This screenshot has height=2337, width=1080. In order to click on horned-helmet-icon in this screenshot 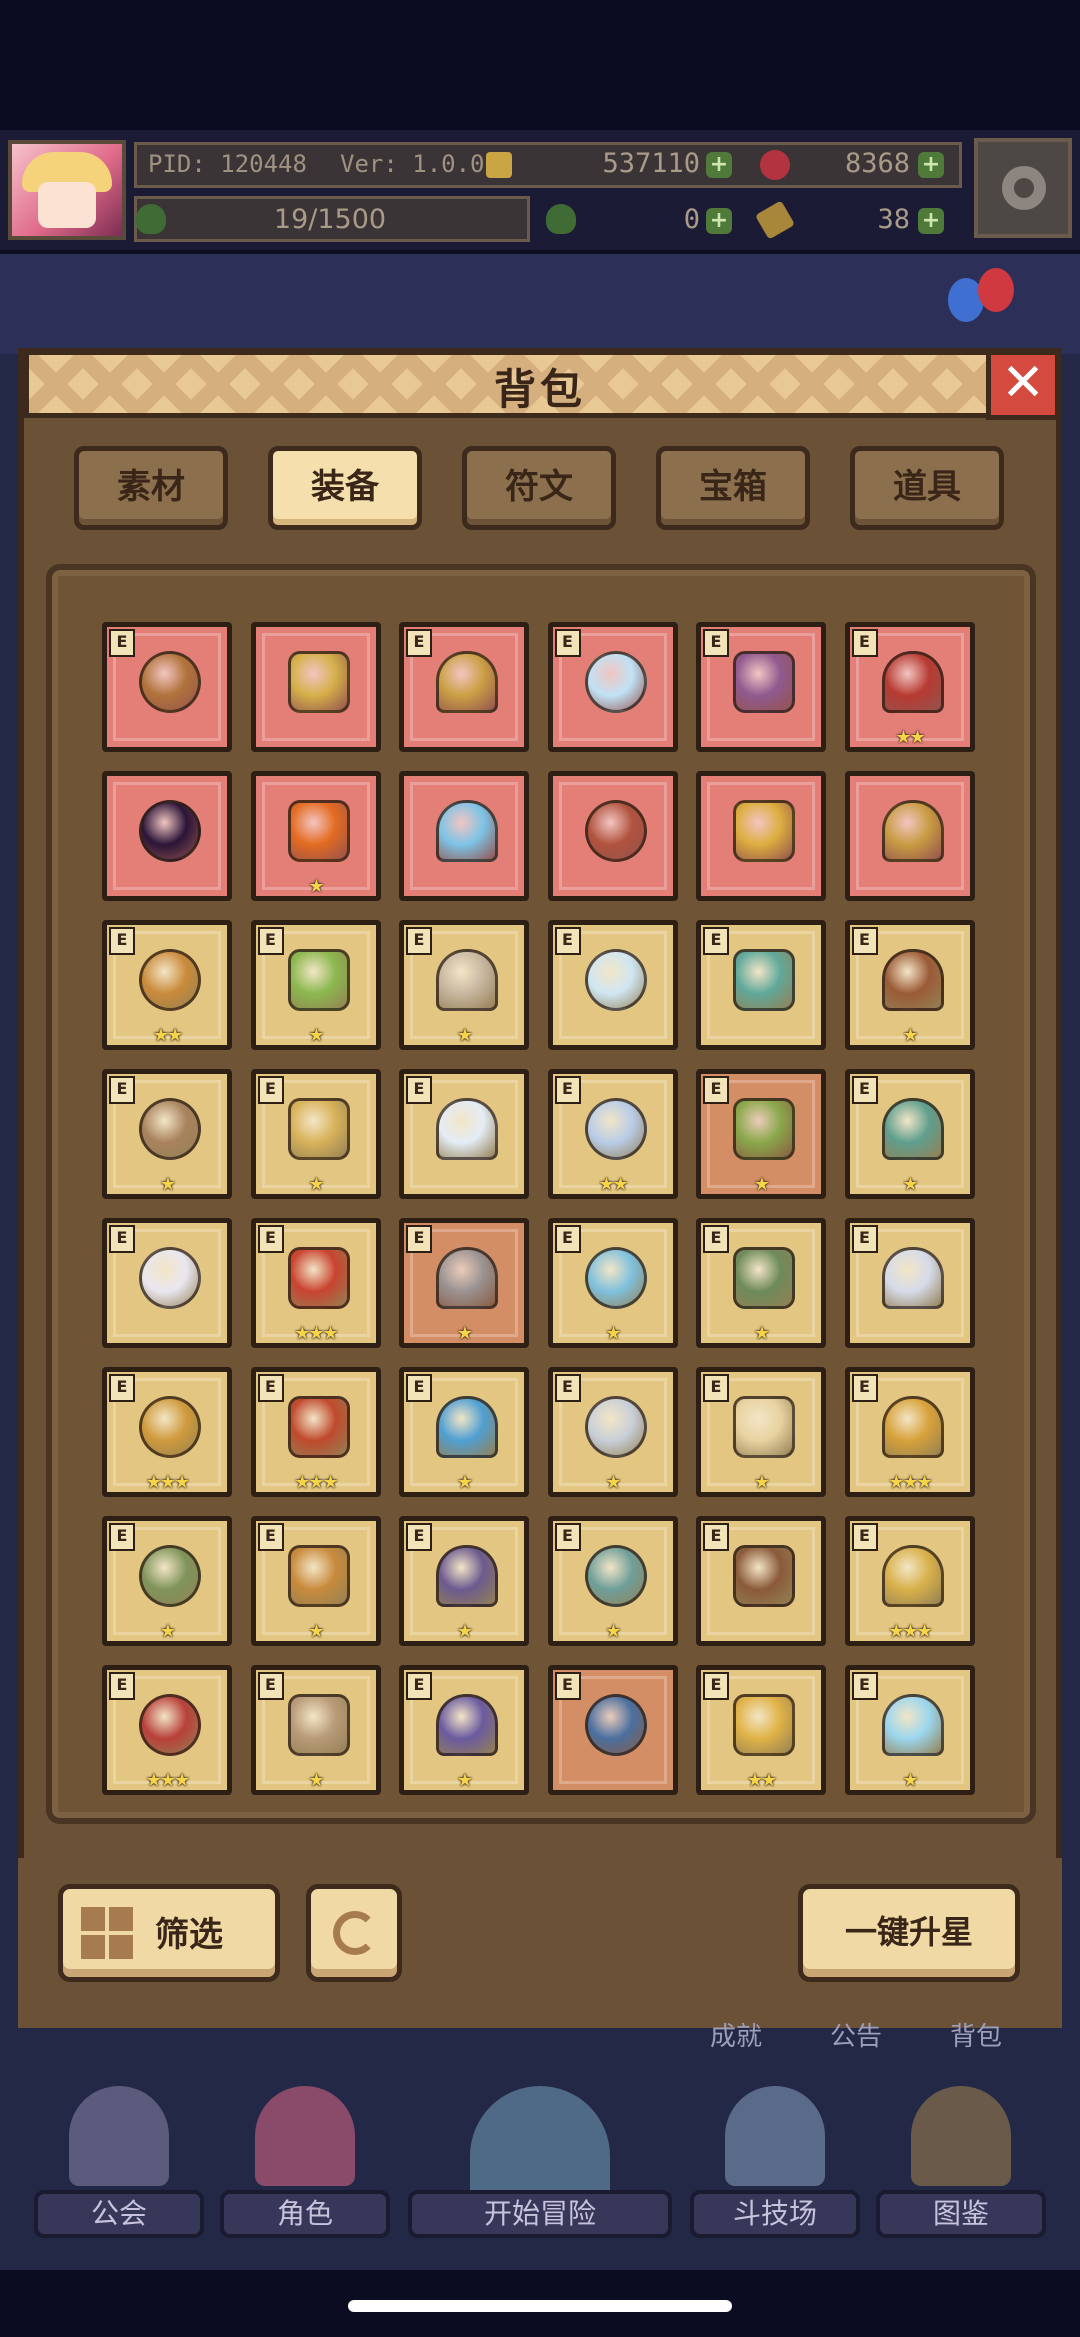, I will do `click(467, 682)`.